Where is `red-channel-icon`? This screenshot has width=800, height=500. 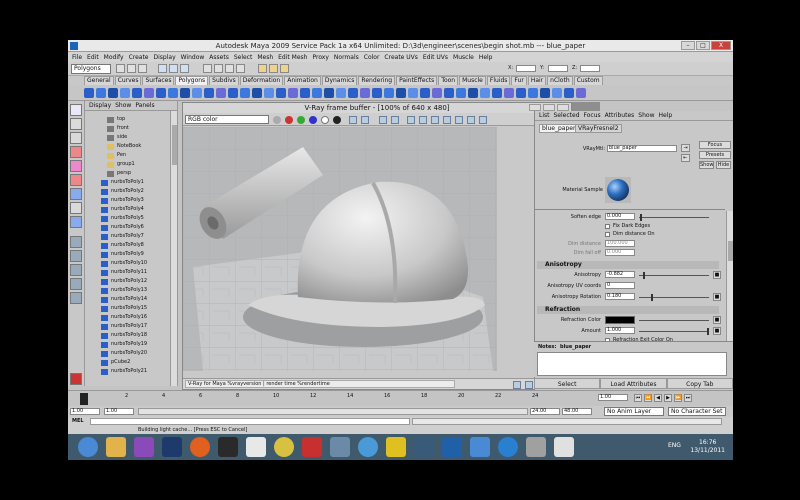 red-channel-icon is located at coordinates (289, 120).